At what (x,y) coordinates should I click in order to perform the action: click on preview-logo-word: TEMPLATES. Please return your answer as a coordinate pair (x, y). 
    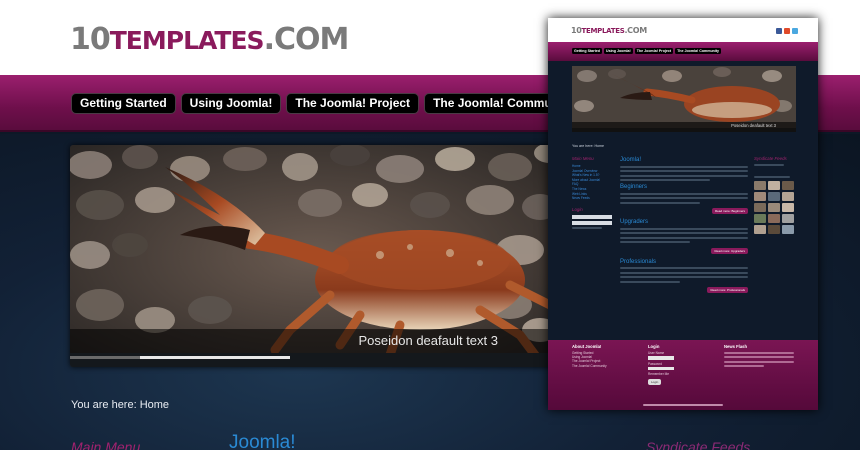
    Looking at the image, I should click on (603, 31).